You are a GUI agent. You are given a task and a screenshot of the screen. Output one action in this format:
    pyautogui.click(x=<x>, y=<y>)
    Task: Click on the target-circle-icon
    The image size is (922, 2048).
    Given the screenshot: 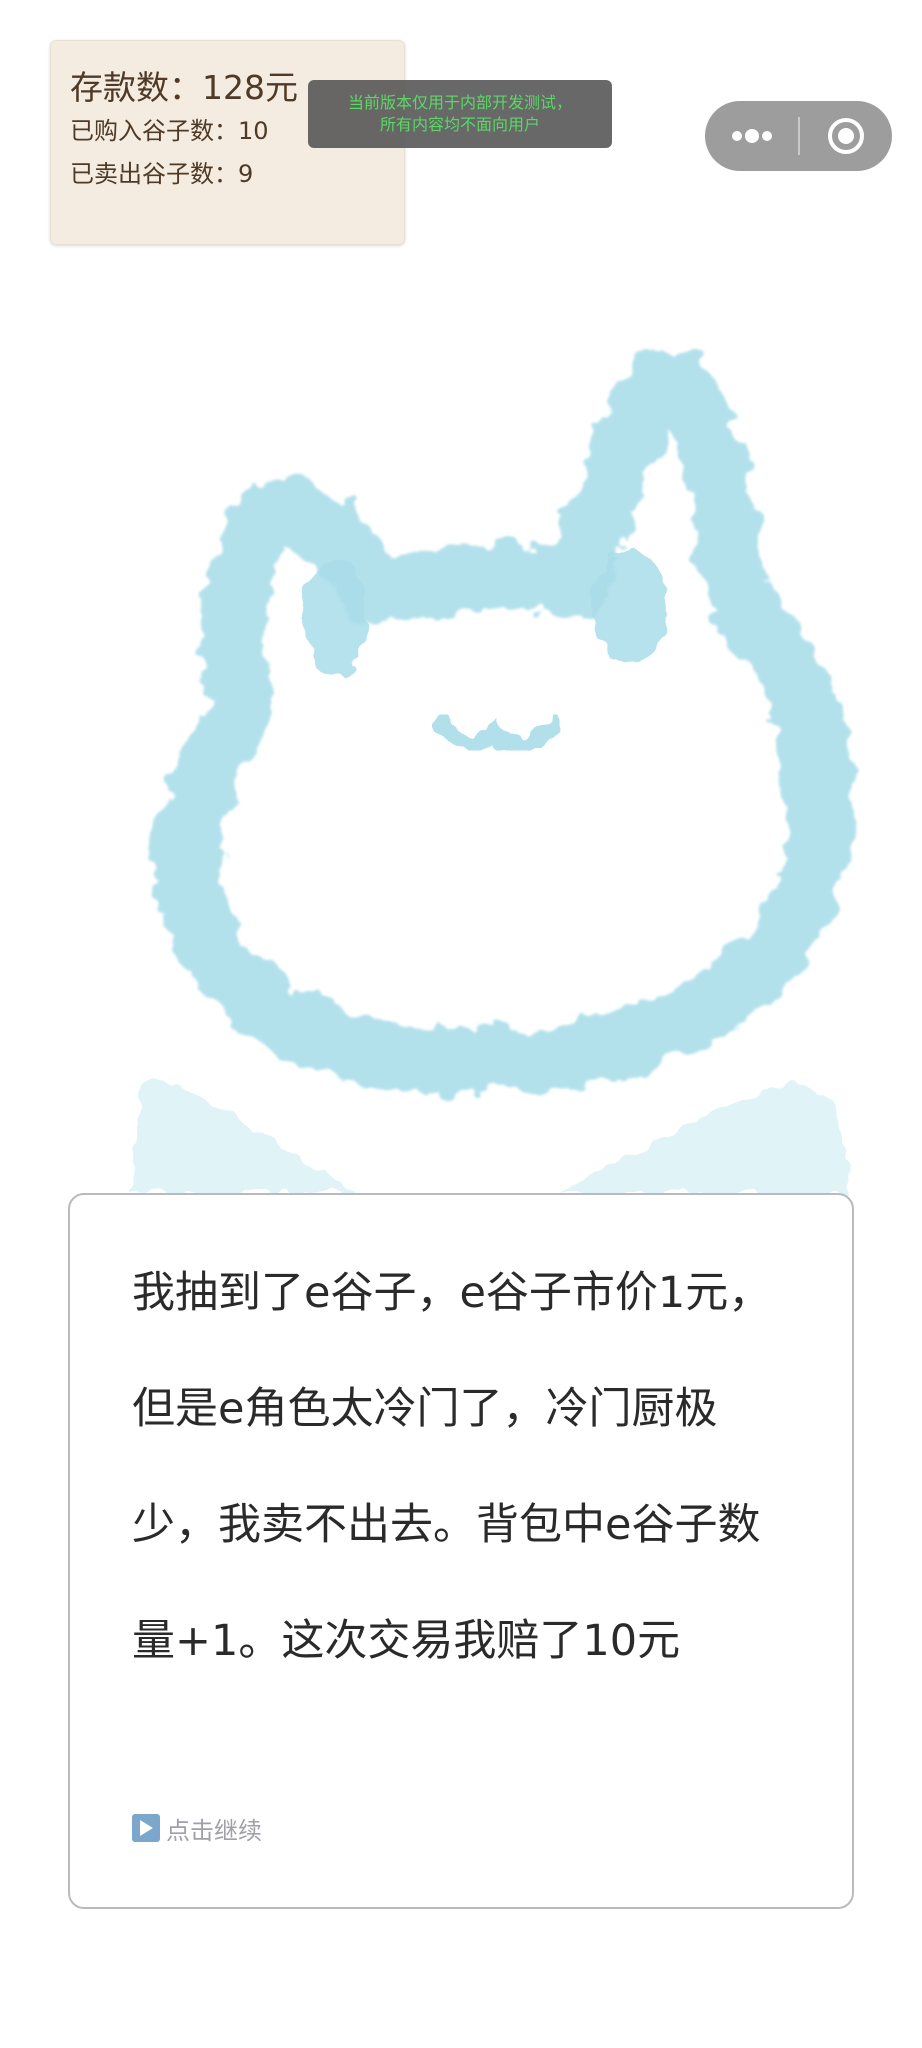 What is the action you would take?
    pyautogui.click(x=846, y=136)
    